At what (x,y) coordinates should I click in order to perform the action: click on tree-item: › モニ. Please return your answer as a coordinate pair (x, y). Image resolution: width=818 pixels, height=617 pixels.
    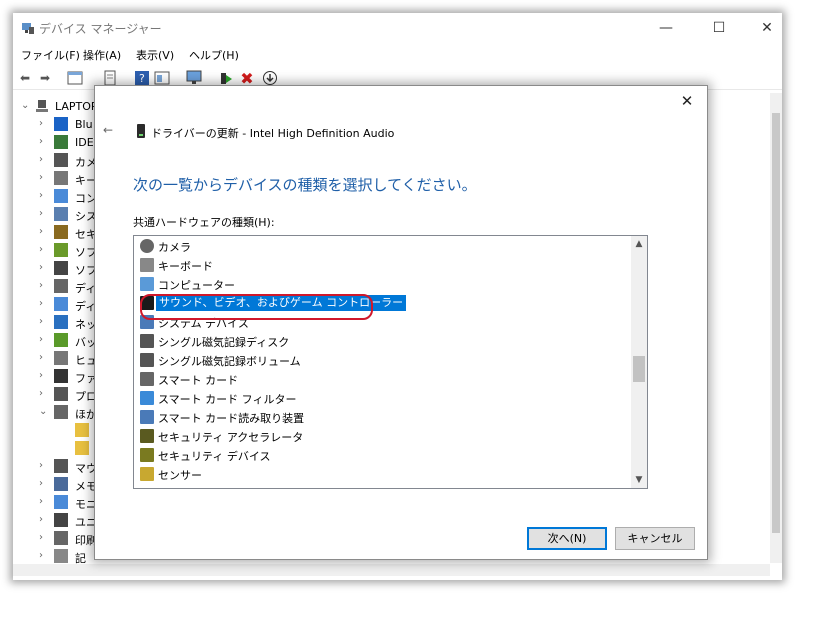
    Looking at the image, I should click on (58, 503).